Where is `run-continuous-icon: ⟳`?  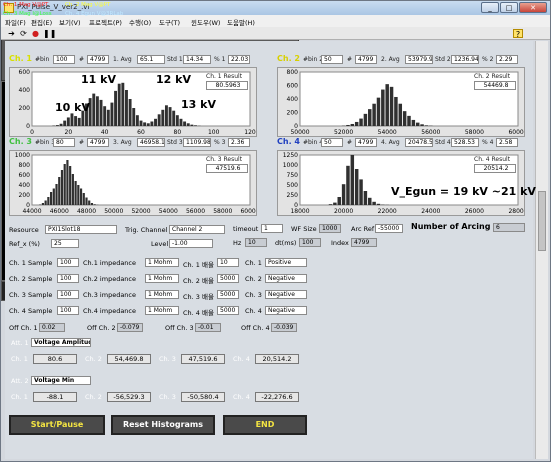
run-continuous-icon: ⟳ is located at coordinates (23, 33).